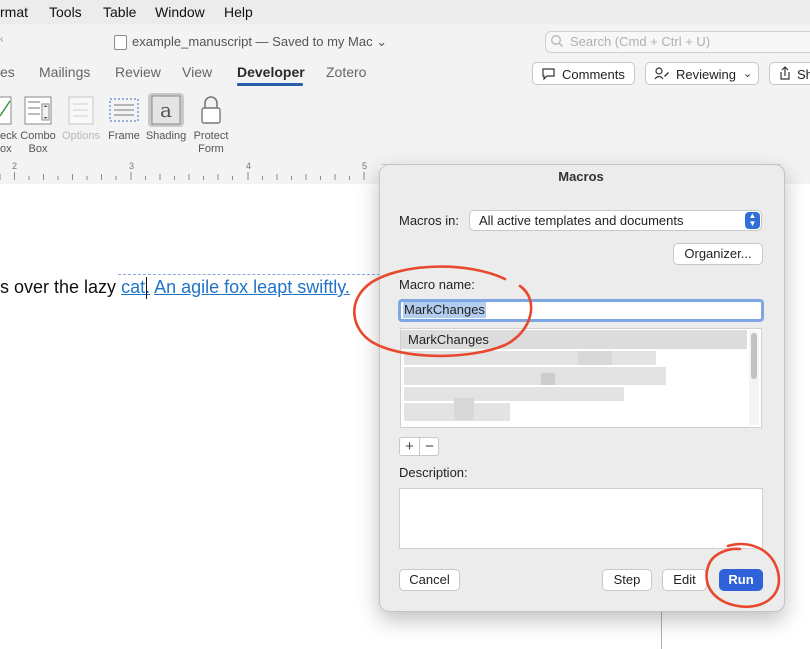  What do you see at coordinates (15, 166) in the screenshot?
I see `ruler-number: 2` at bounding box center [15, 166].